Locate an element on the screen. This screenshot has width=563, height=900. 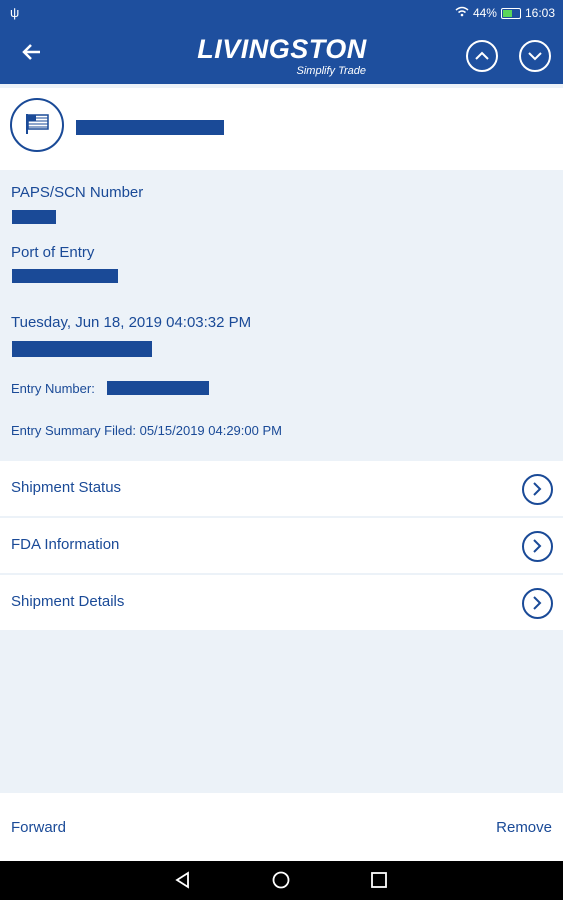
redacted-entry-number is located at coordinates (158, 388).